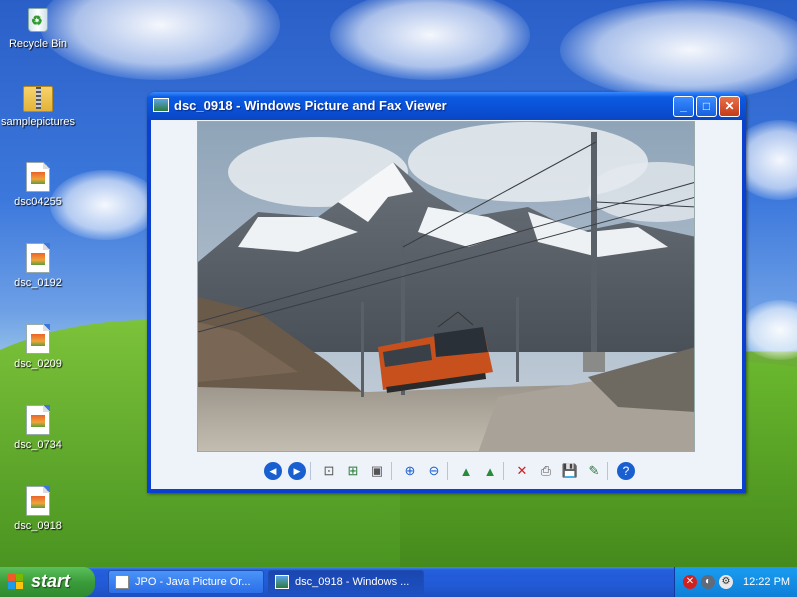  I want to click on viewer-toolbar: ◀ ▶ ⊡ ⊞ ▣ ⊕ ⊖ ▲ ▲ ✕ ⎙ 💾 ✎?, so click(446, 471).